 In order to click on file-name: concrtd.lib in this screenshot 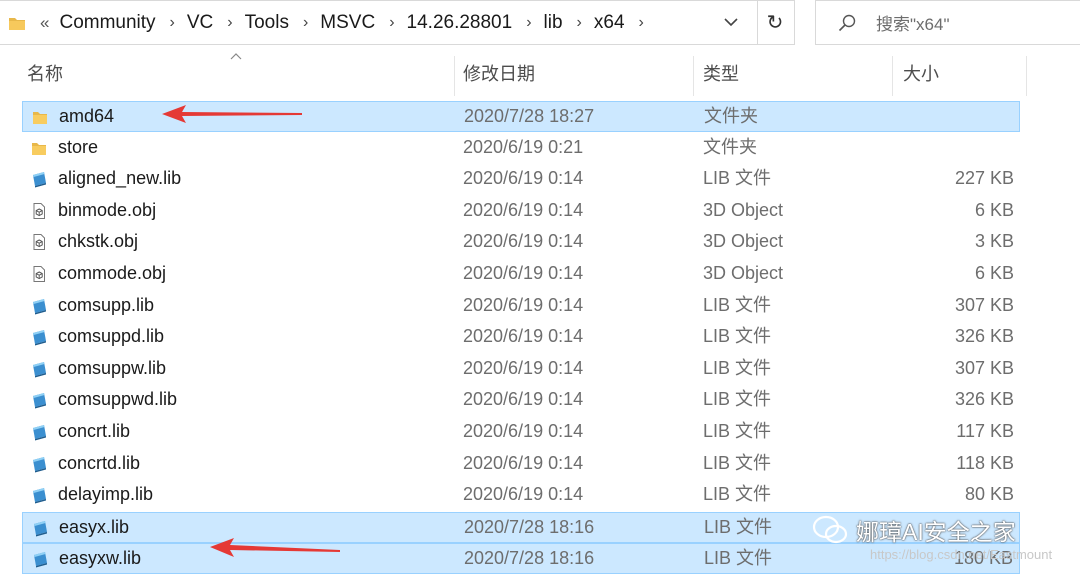, I will do `click(99, 462)`.